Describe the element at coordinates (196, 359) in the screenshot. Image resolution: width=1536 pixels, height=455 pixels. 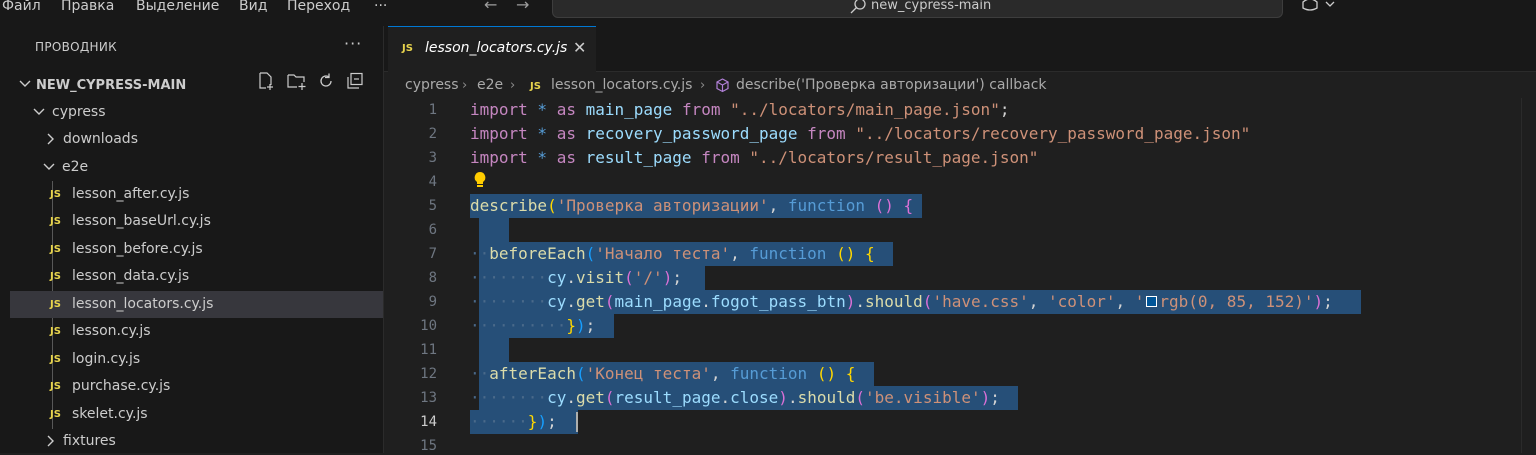
I see `tree-item-file: JS login.cy.js` at that location.